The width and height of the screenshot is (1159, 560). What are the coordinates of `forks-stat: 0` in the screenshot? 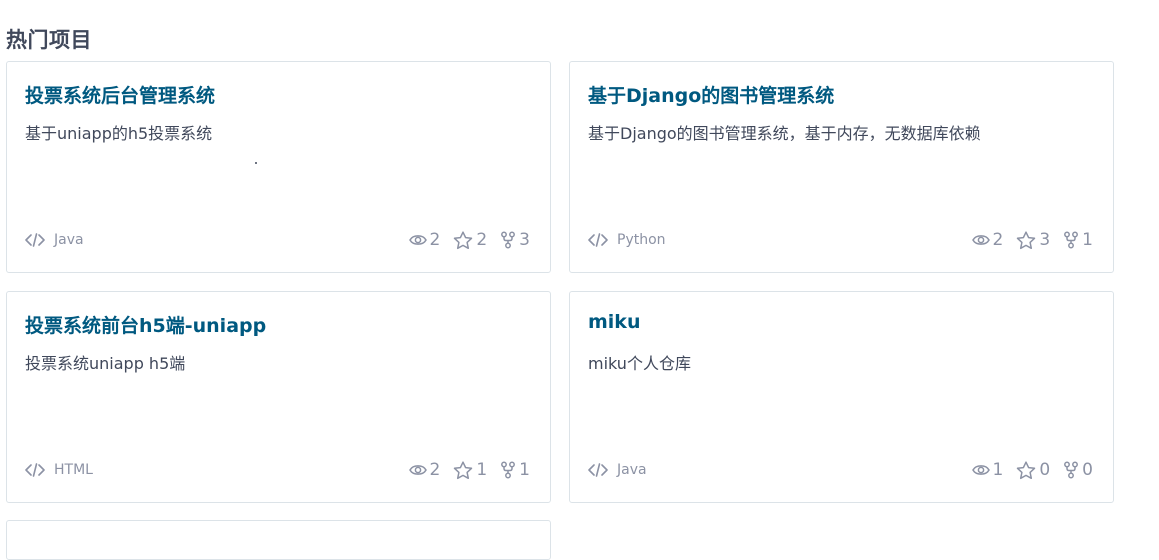 It's located at (1078, 470).